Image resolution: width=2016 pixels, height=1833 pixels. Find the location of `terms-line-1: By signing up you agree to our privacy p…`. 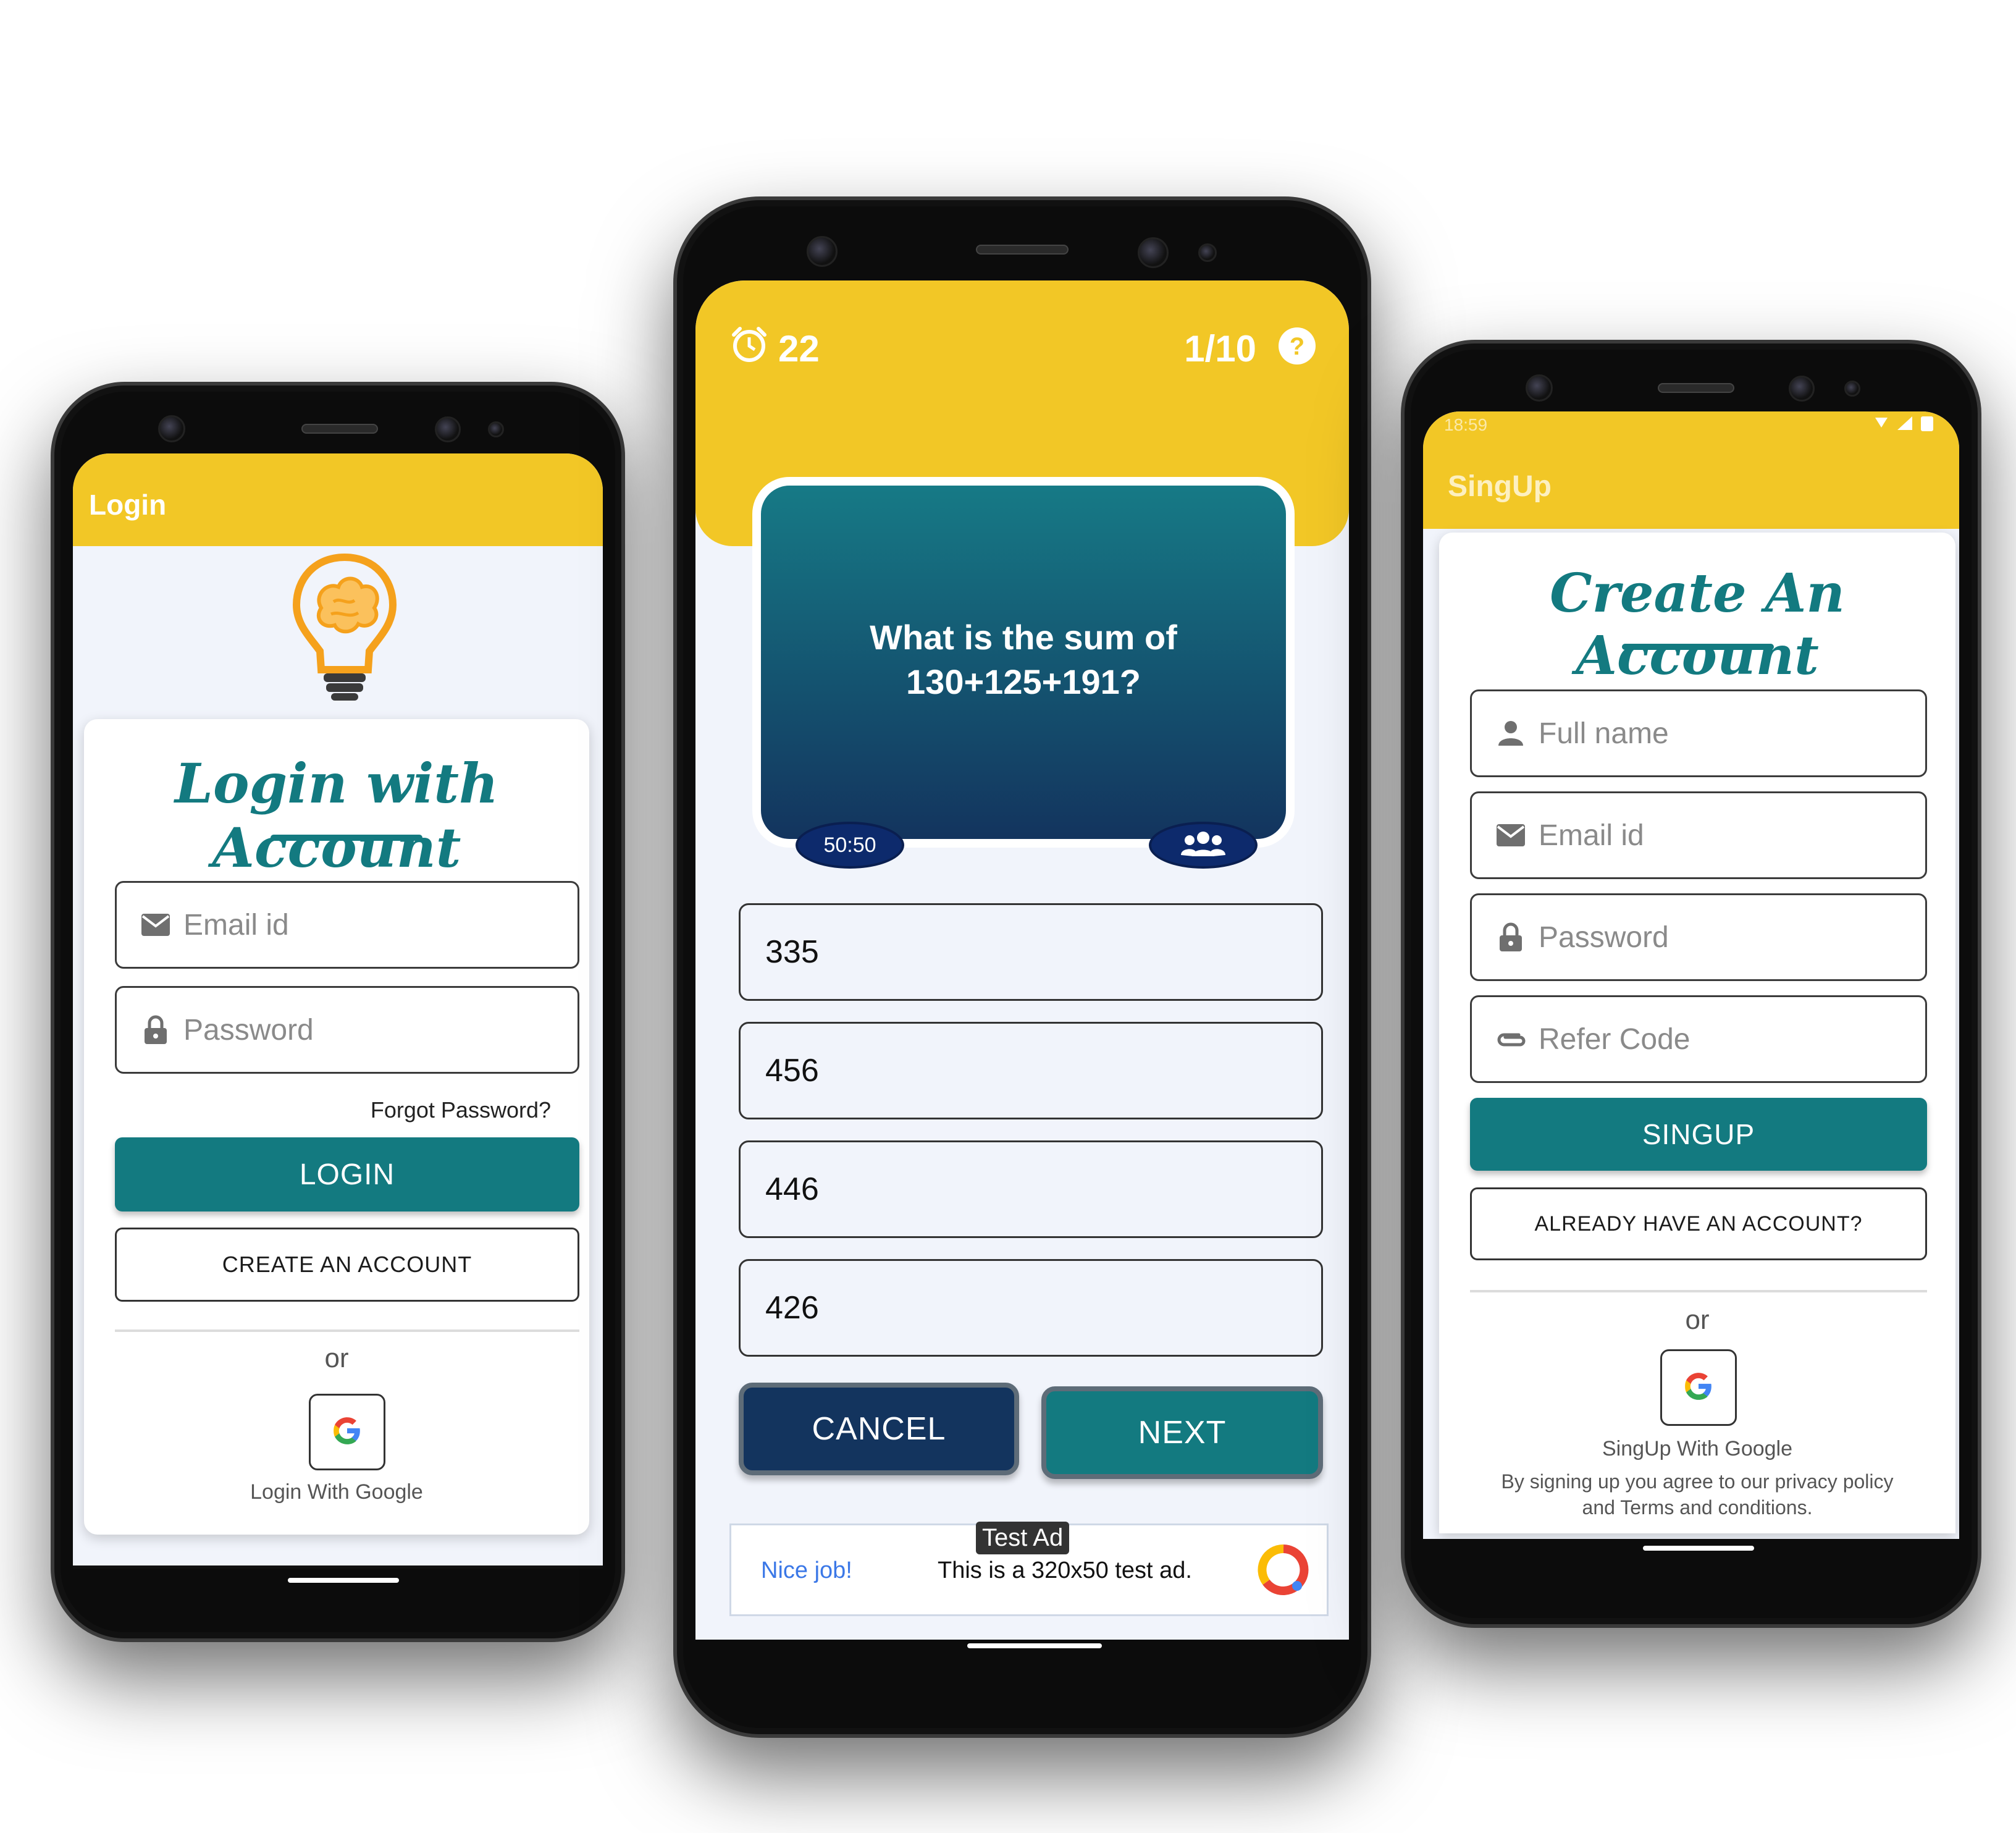

terms-line-1: By signing up you agree to our privacy p… is located at coordinates (1698, 1482).